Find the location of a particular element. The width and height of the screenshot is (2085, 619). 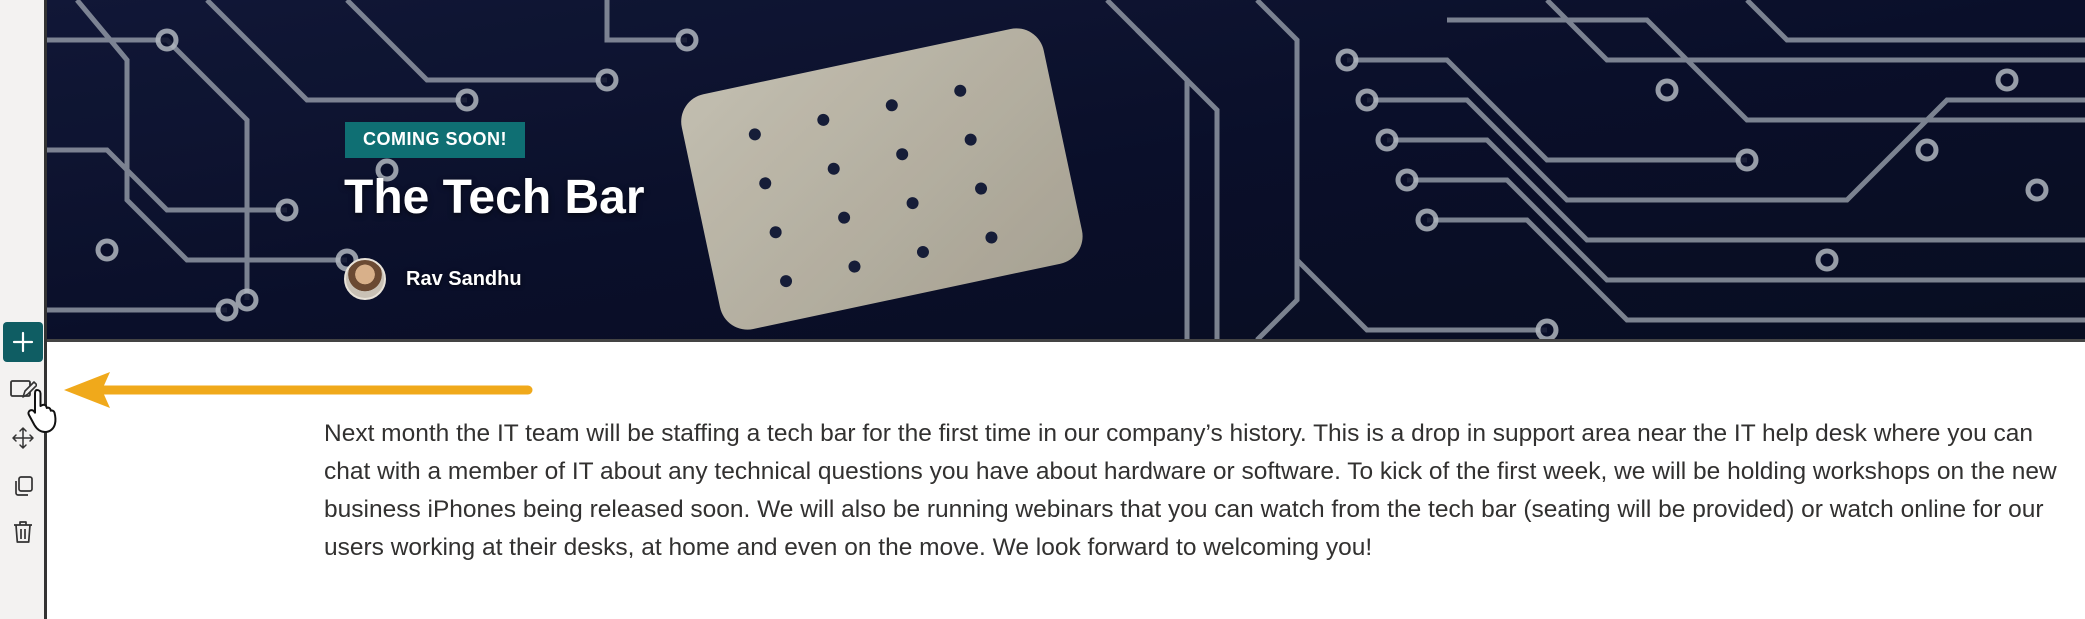

duplicate-button is located at coordinates (23, 486).